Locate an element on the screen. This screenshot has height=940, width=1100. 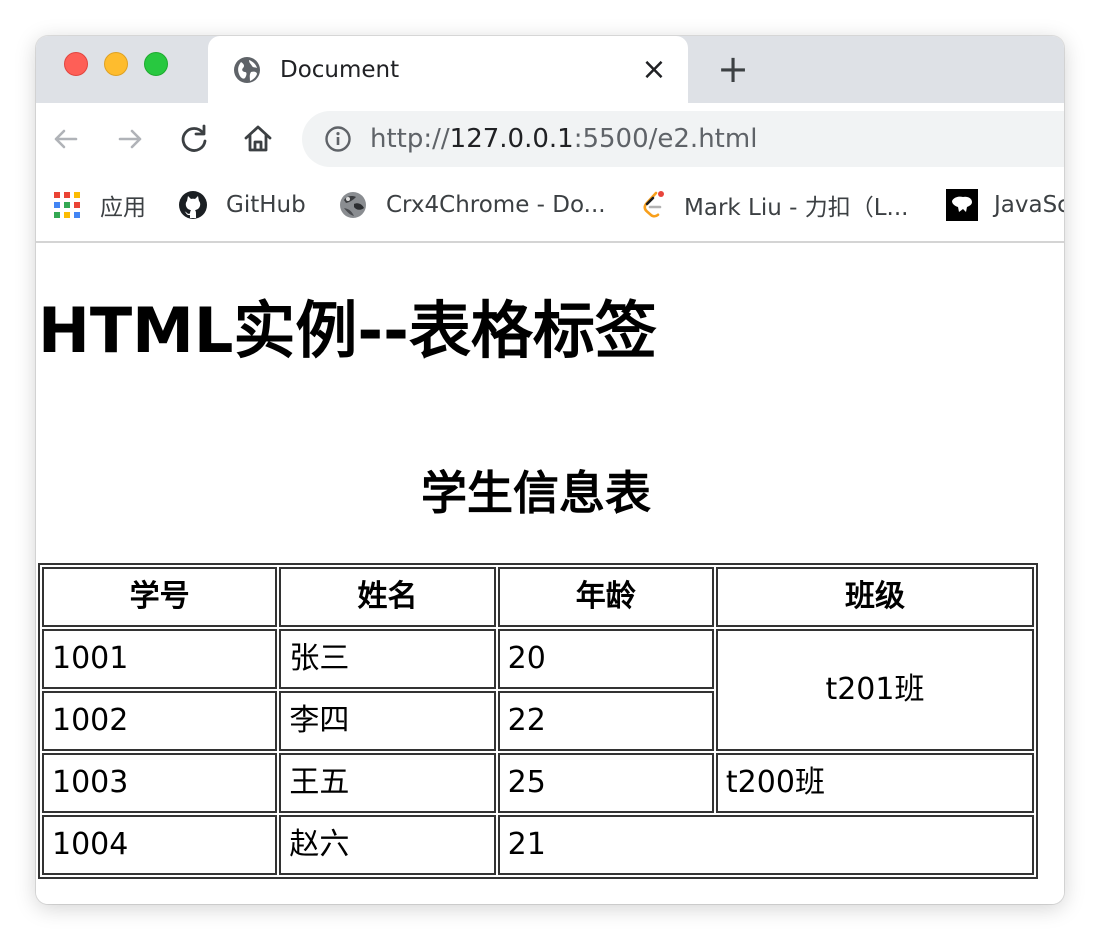
bookmark-javascript: JavaSc is located at coordinates (1005, 205).